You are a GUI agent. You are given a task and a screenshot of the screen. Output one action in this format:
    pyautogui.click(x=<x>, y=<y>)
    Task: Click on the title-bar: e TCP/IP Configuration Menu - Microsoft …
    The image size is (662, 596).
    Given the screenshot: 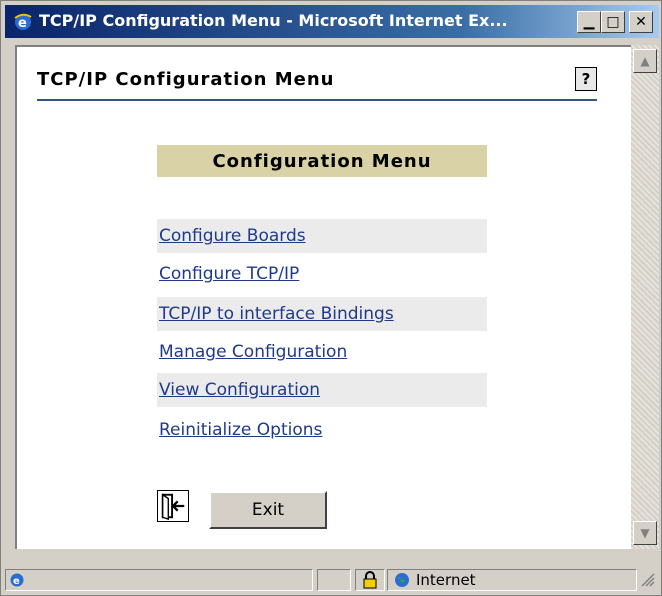 What is the action you would take?
    pyautogui.click(x=332, y=21)
    